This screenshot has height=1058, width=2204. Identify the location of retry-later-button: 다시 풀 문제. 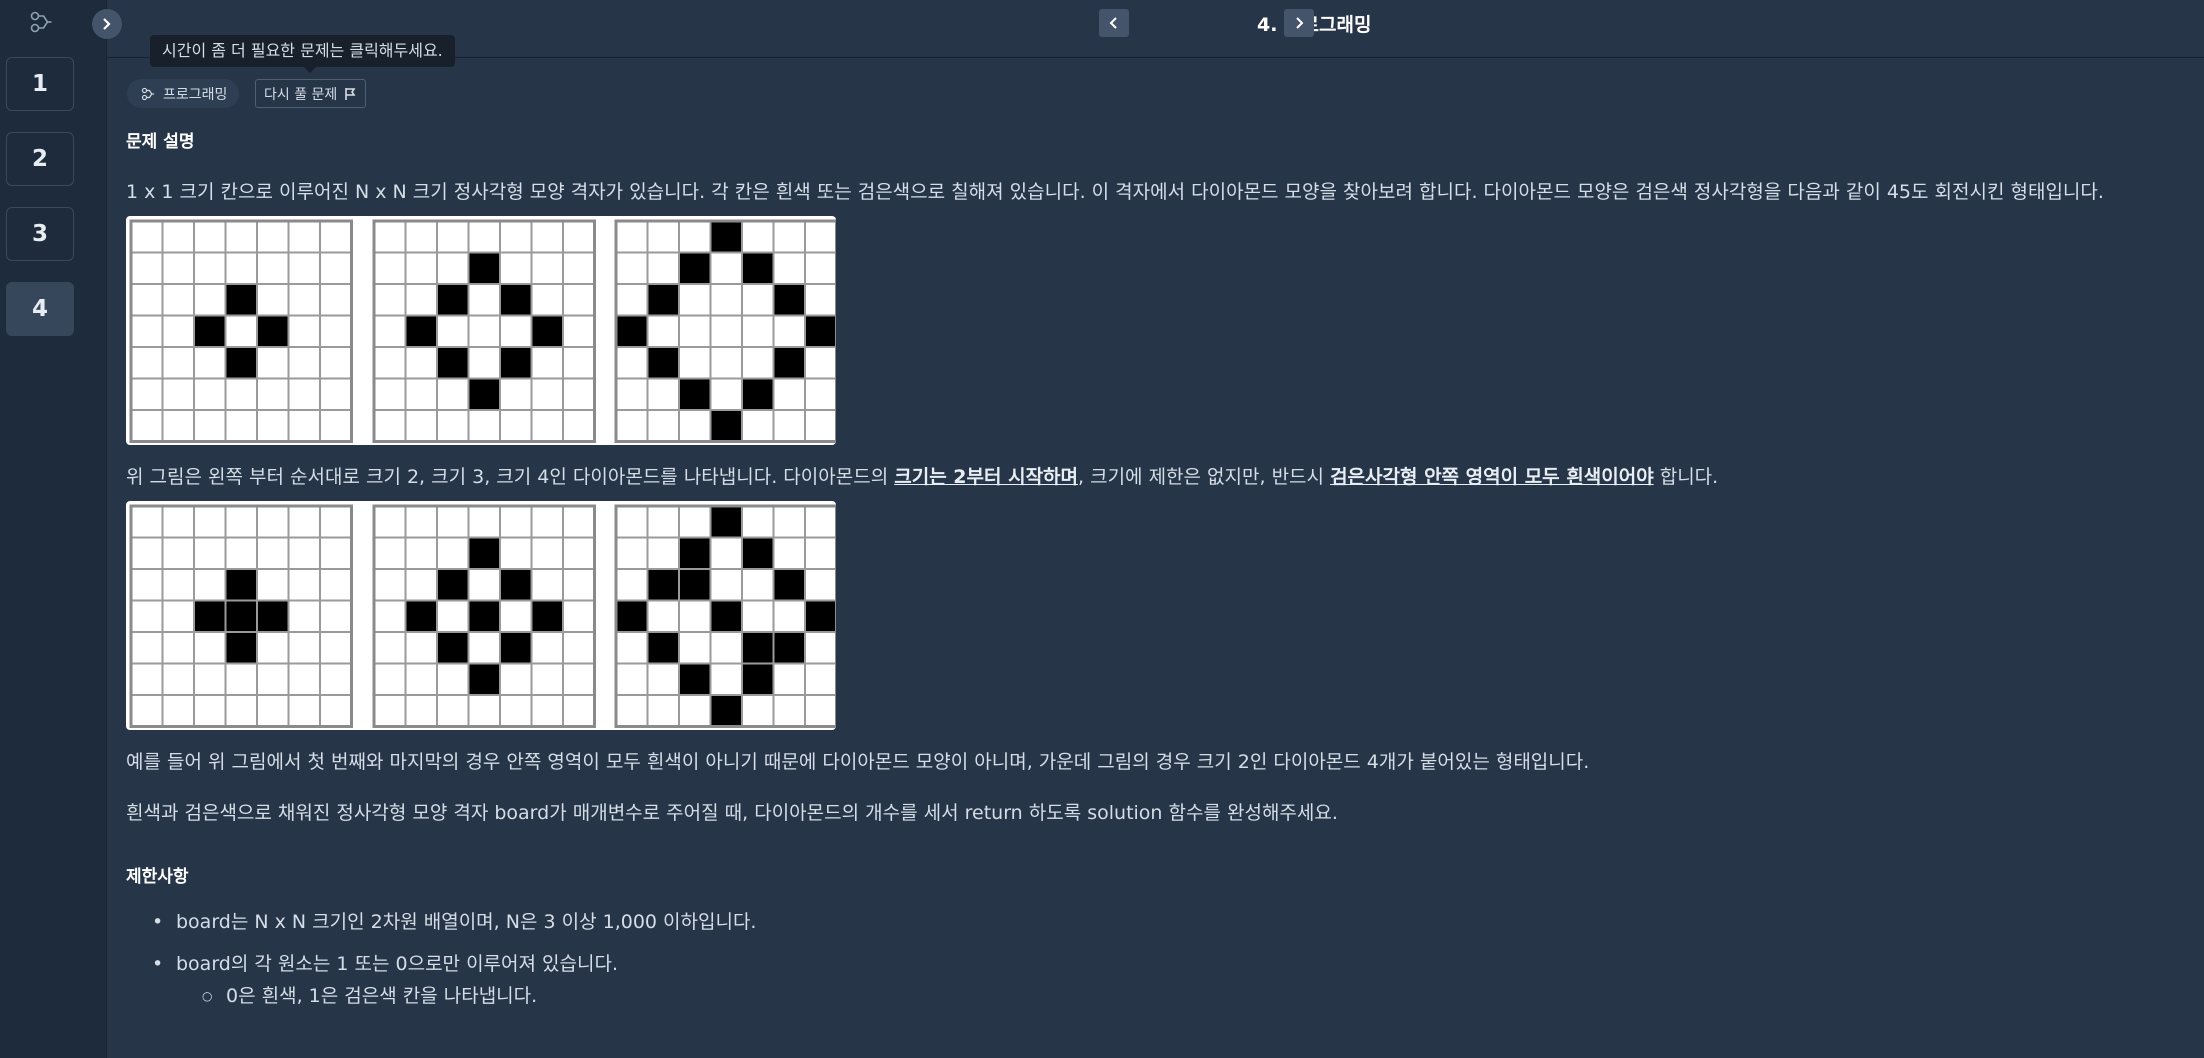
(311, 93).